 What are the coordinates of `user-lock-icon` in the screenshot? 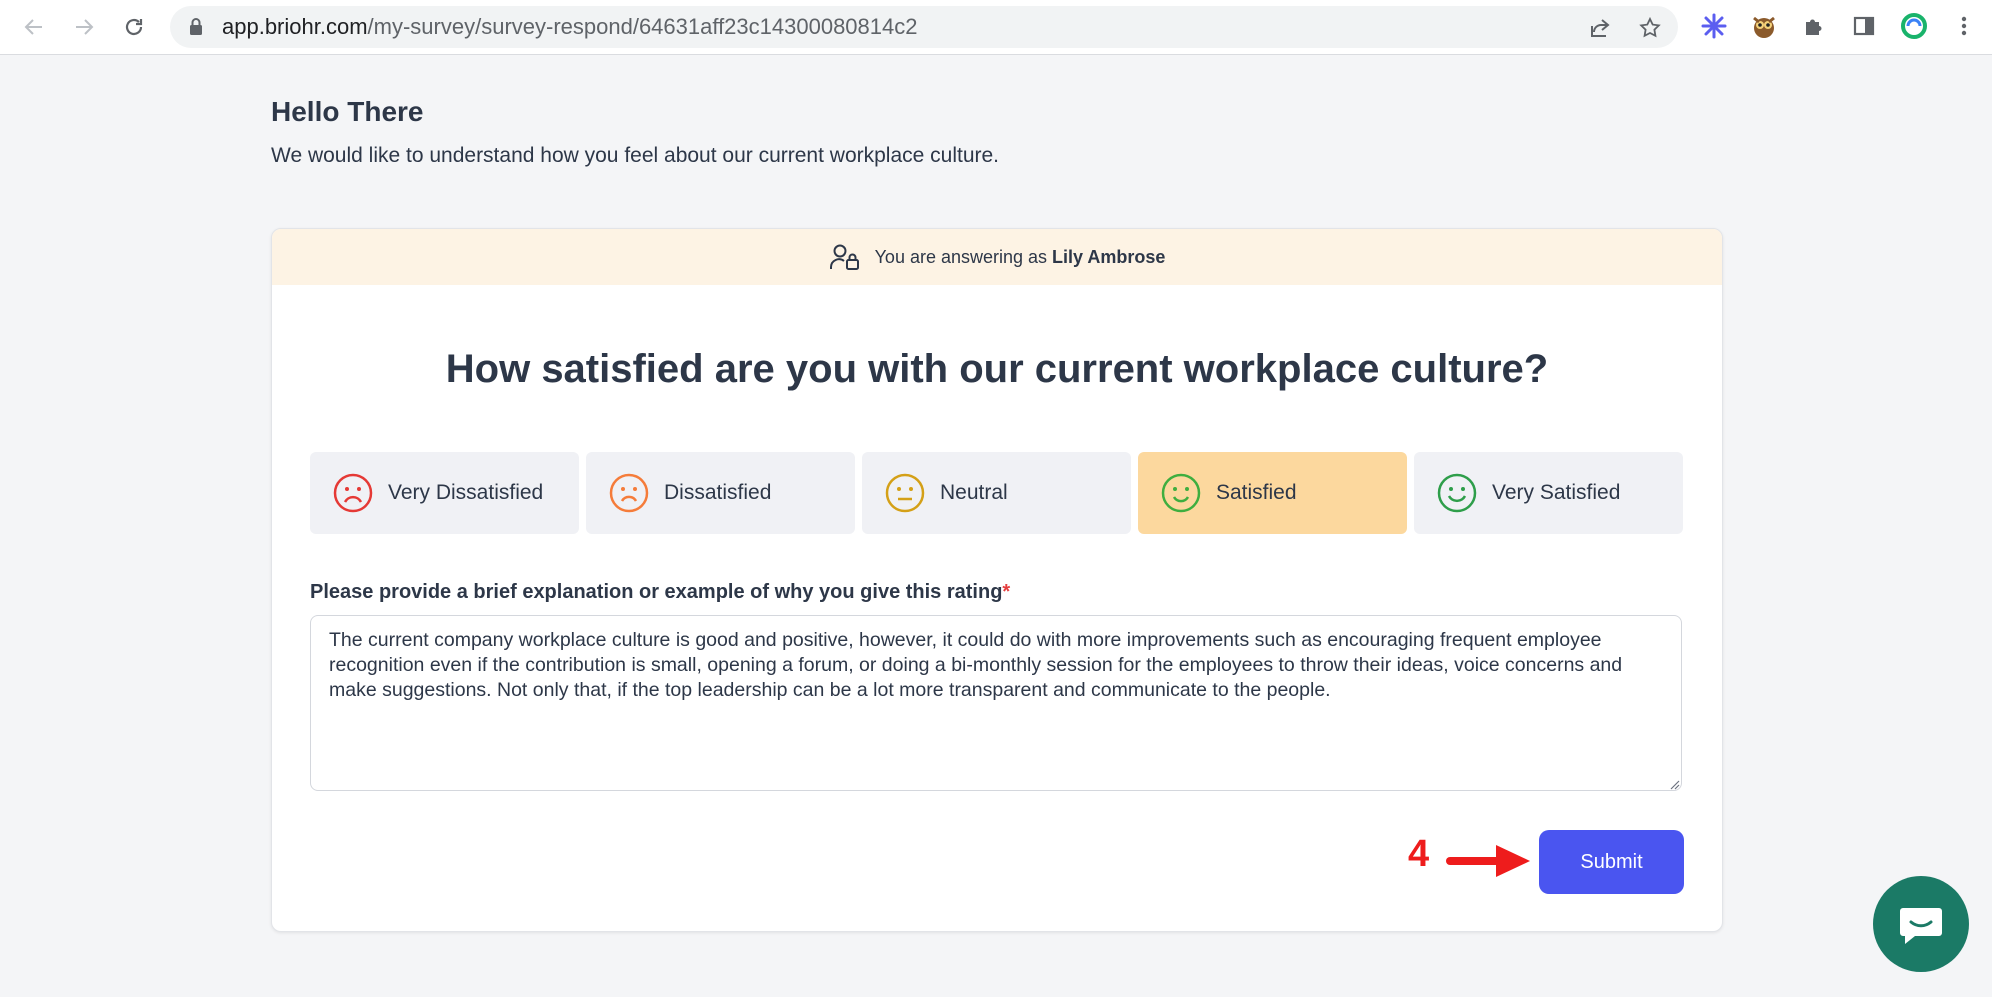 It's located at (844, 257).